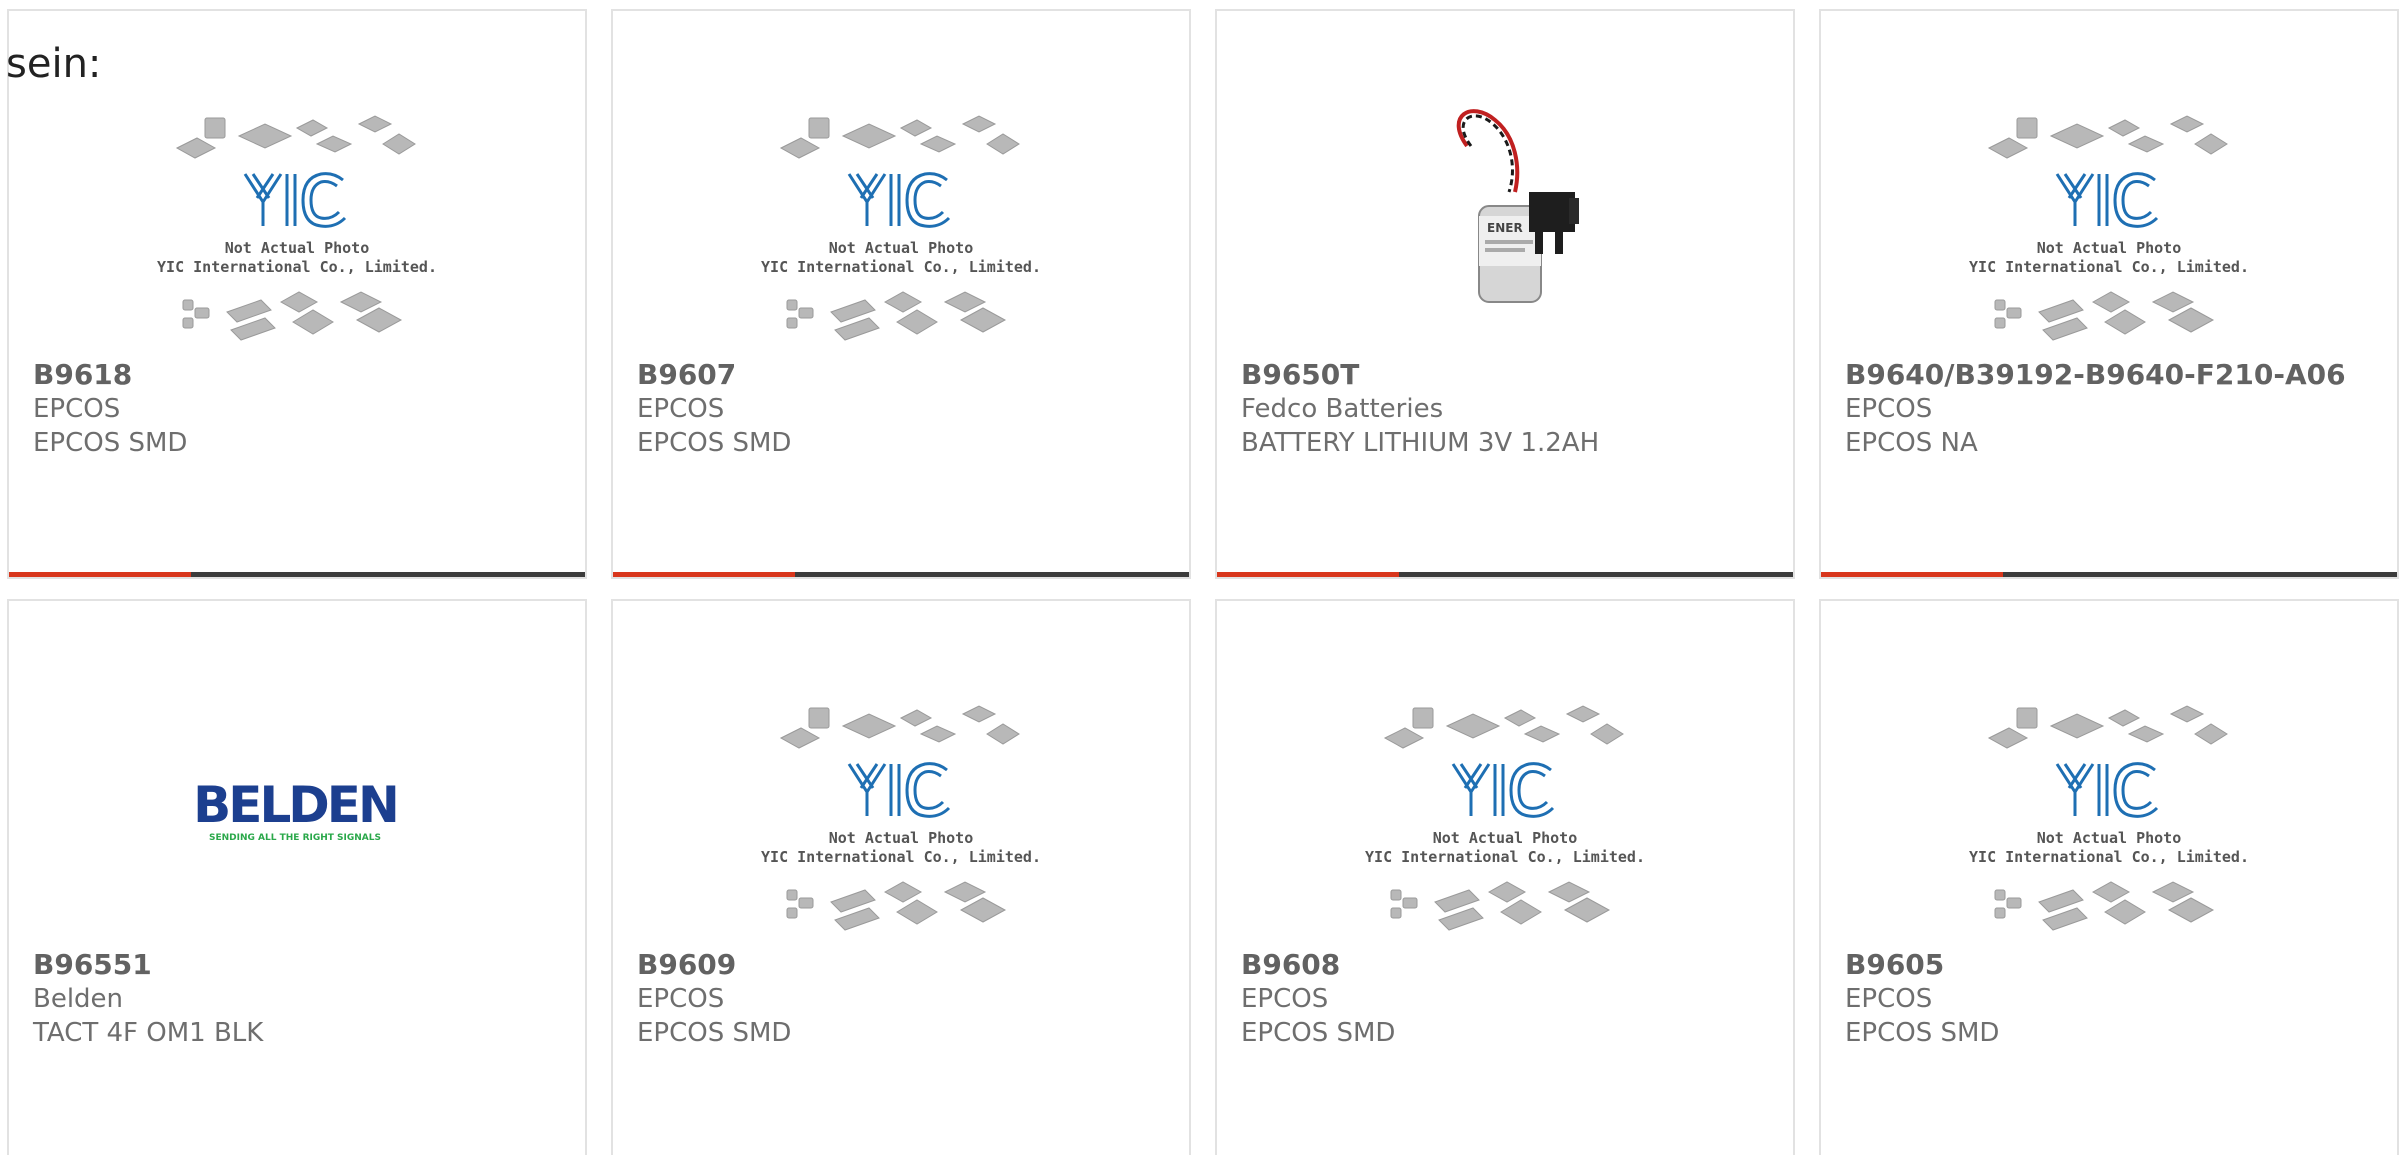 This screenshot has width=2400, height=1155. Describe the element at coordinates (1420, 443) in the screenshot. I see `description: BATTERY LITHIUM 3V 1.2AH` at that location.